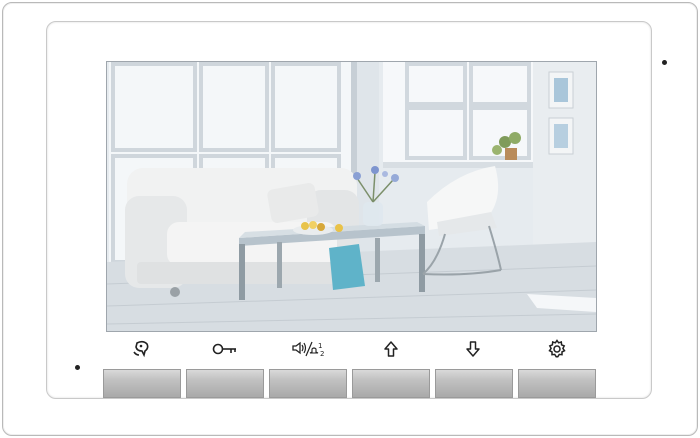 This screenshot has height=438, width=700. What do you see at coordinates (77, 367) in the screenshot?
I see `microphone-hole` at bounding box center [77, 367].